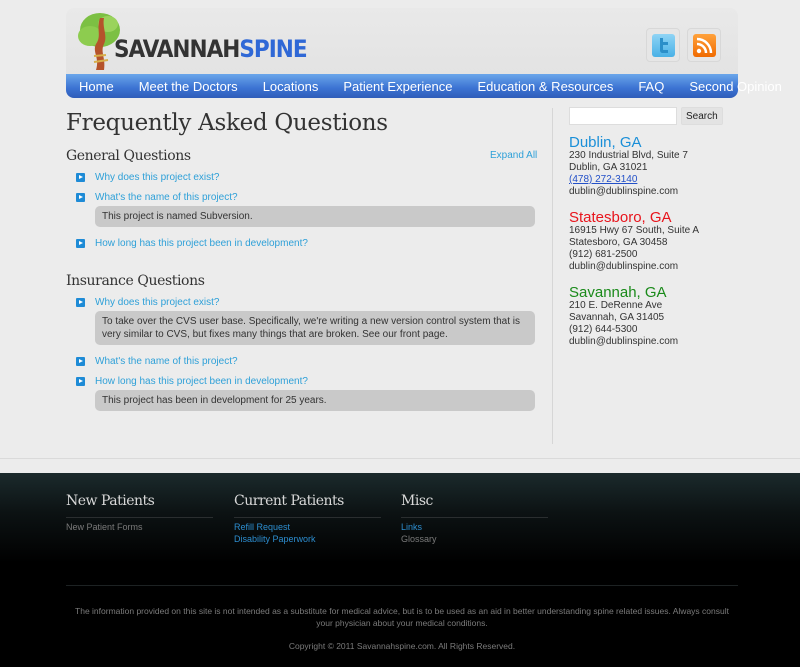 The height and width of the screenshot is (667, 800). What do you see at coordinates (291, 86) in the screenshot?
I see `nav-locations: Locations` at bounding box center [291, 86].